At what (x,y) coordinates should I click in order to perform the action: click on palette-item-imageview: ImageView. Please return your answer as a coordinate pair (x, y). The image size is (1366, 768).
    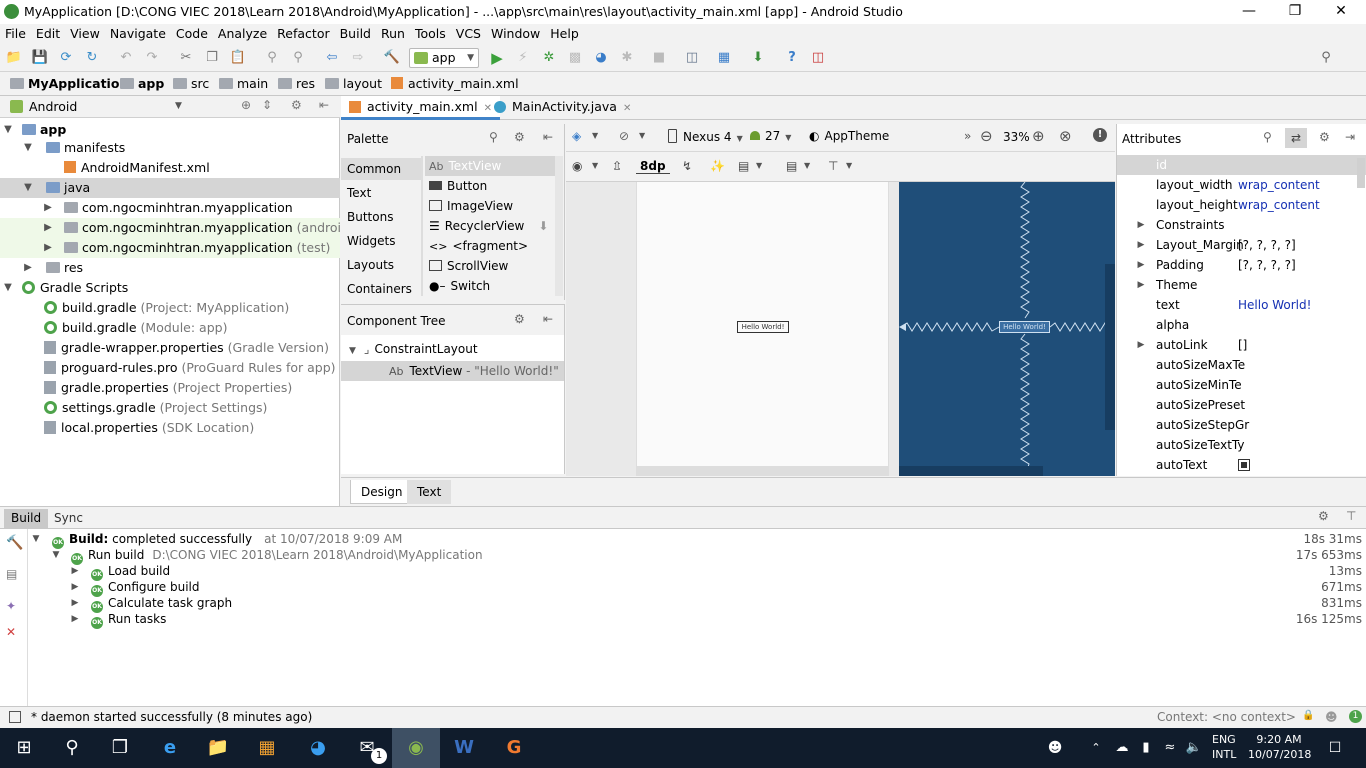
    Looking at the image, I should click on (471, 206).